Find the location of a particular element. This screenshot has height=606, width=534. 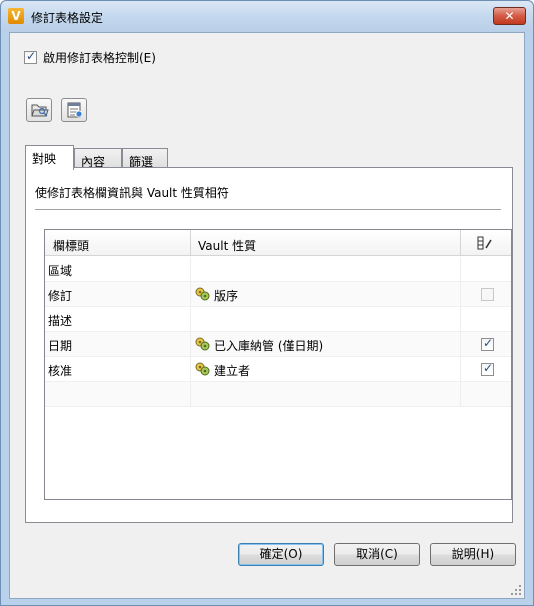

table-settings-button is located at coordinates (74, 110).